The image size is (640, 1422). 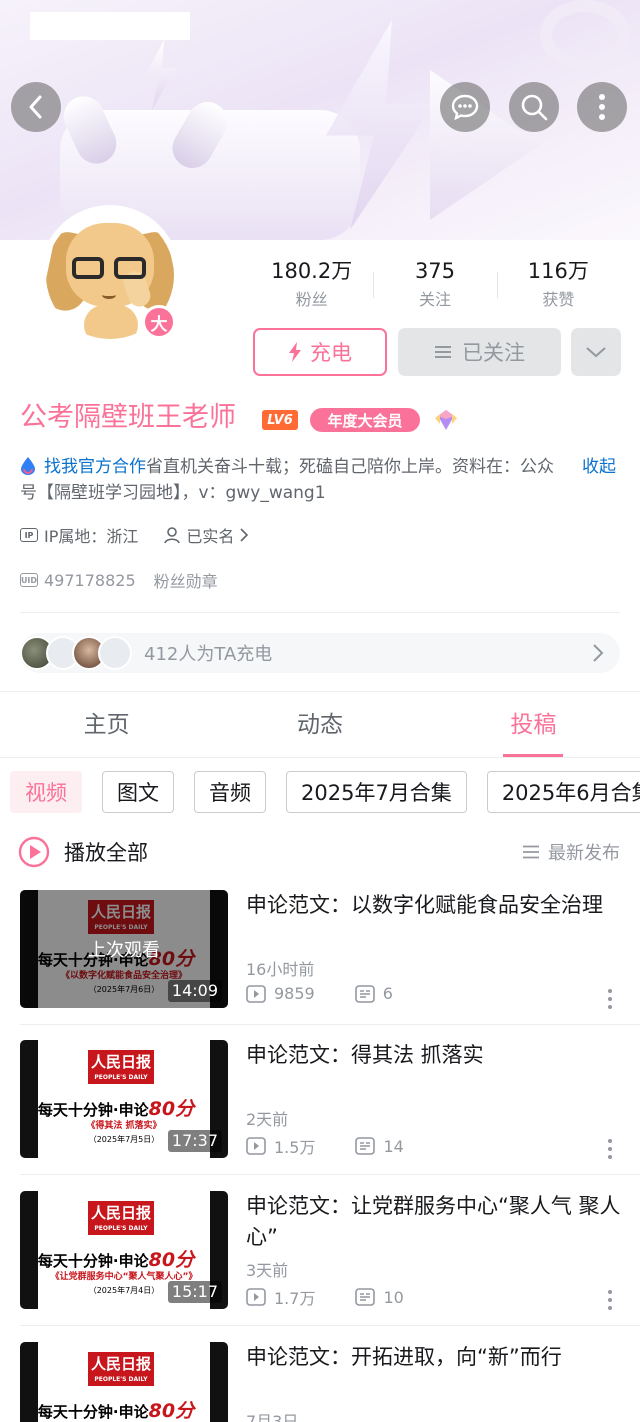 I want to click on view-count: 1.5万, so click(x=295, y=1147).